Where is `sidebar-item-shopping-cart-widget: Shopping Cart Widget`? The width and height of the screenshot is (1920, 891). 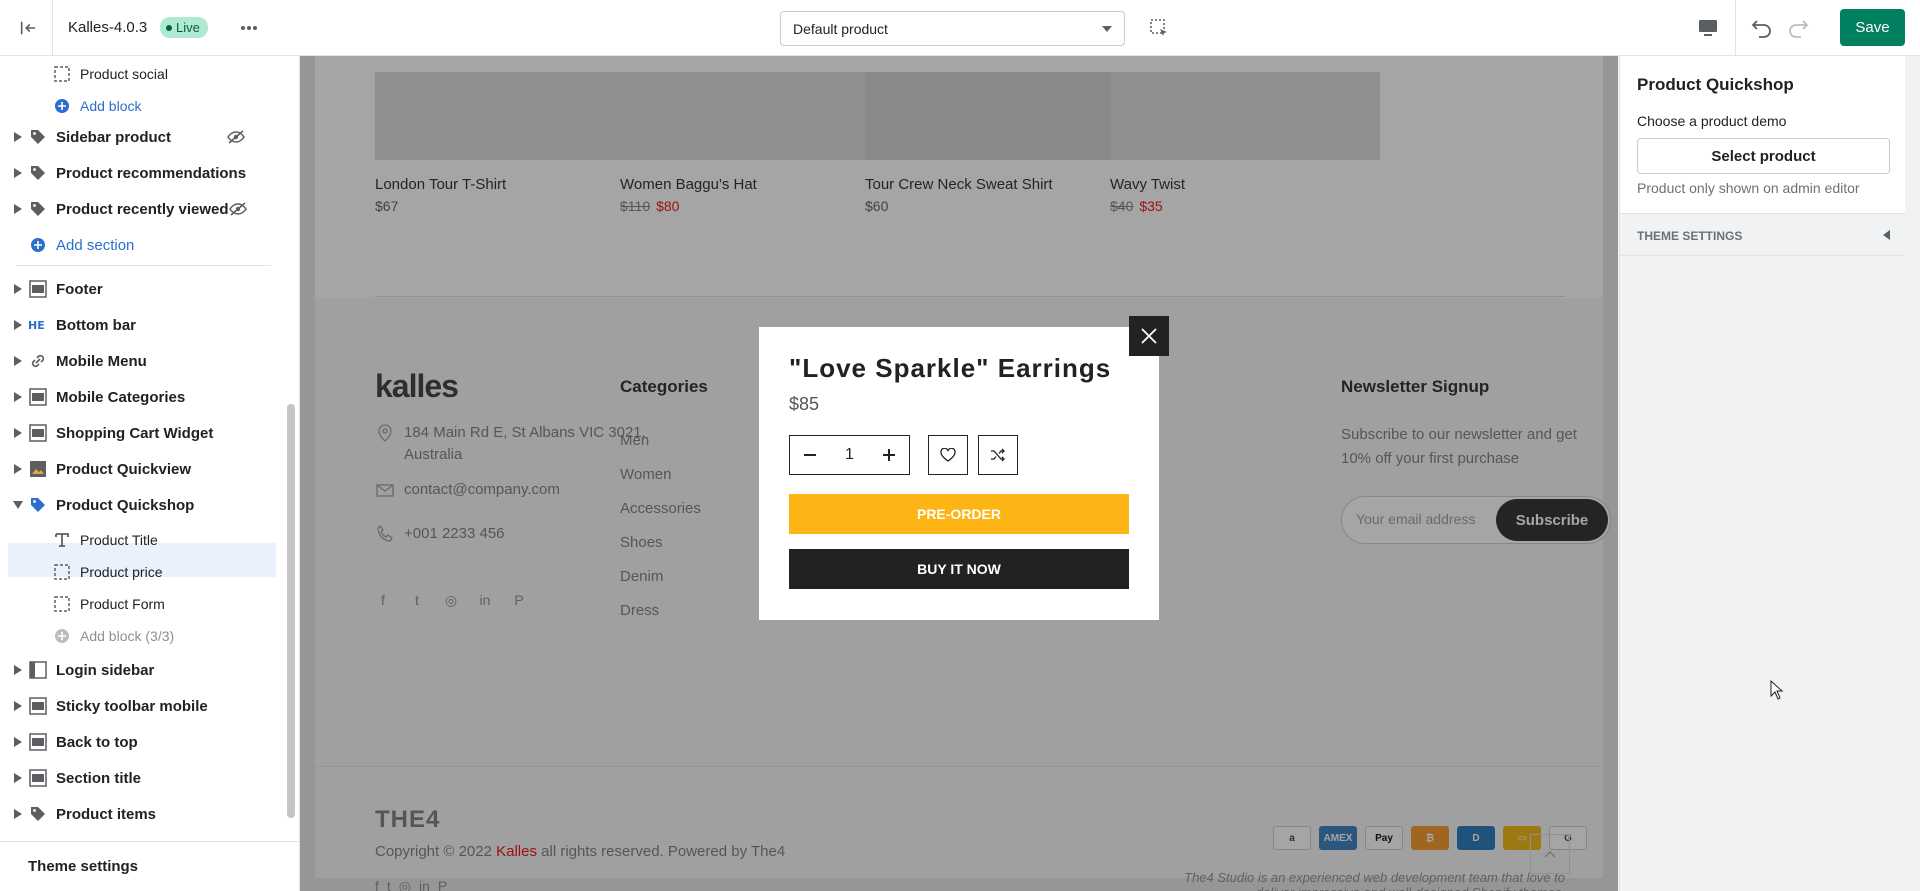
sidebar-item-shopping-cart-widget: Shopping Cart Widget is located at coordinates (142, 433).